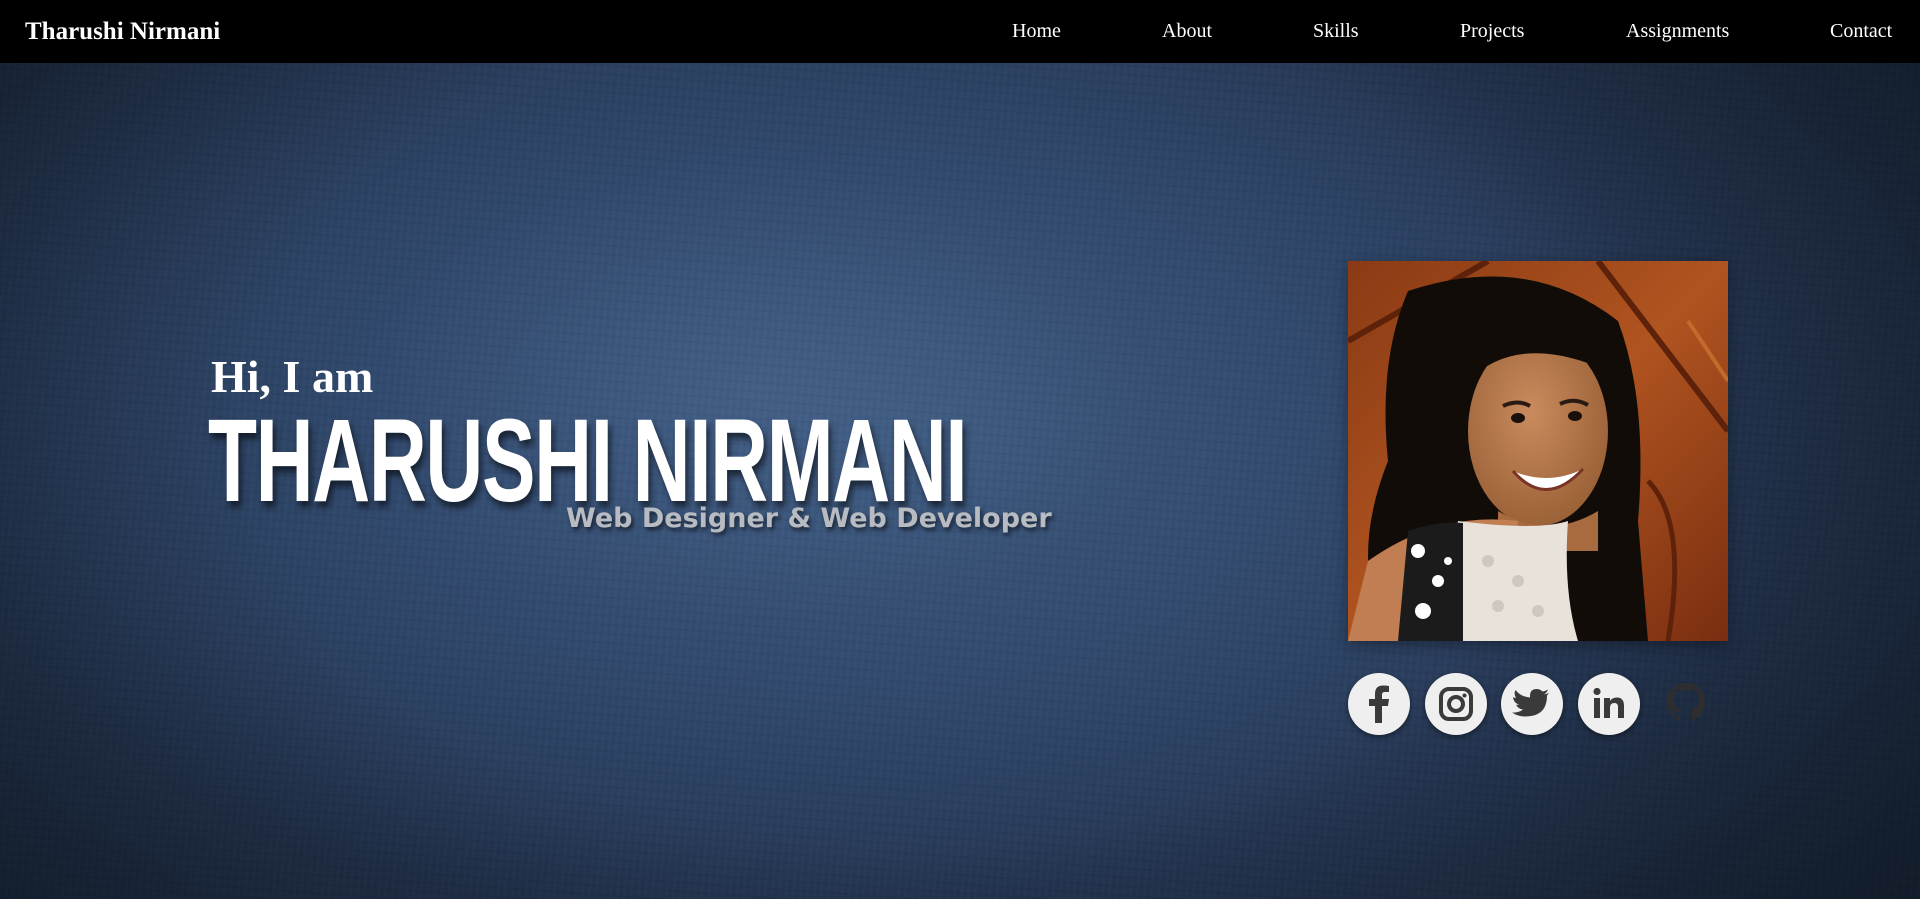 The image size is (1920, 899). What do you see at coordinates (1379, 704) in the screenshot?
I see `facebook-icon` at bounding box center [1379, 704].